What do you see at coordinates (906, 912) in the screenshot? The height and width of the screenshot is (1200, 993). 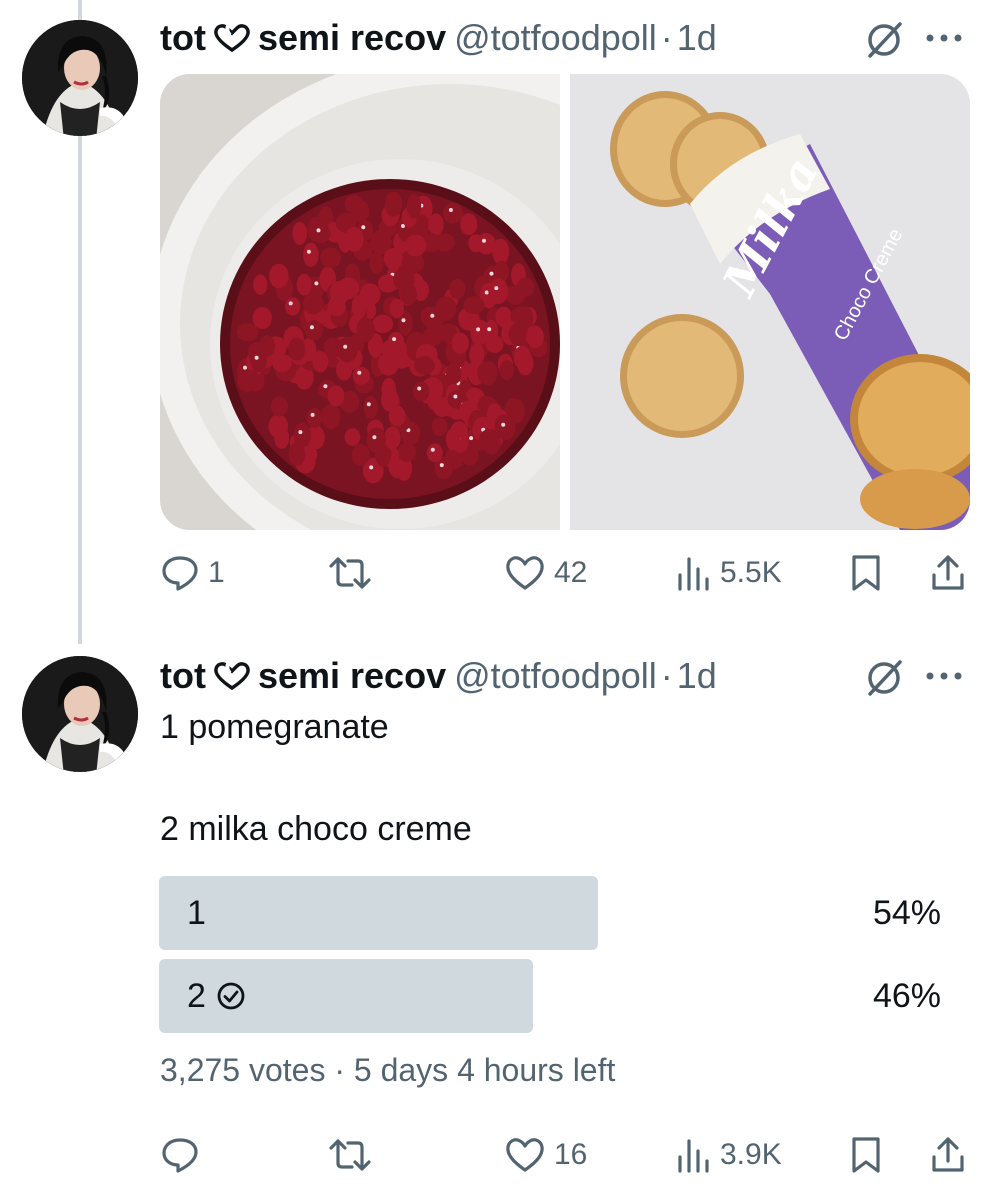 I see `poll-option-percent: 54%` at bounding box center [906, 912].